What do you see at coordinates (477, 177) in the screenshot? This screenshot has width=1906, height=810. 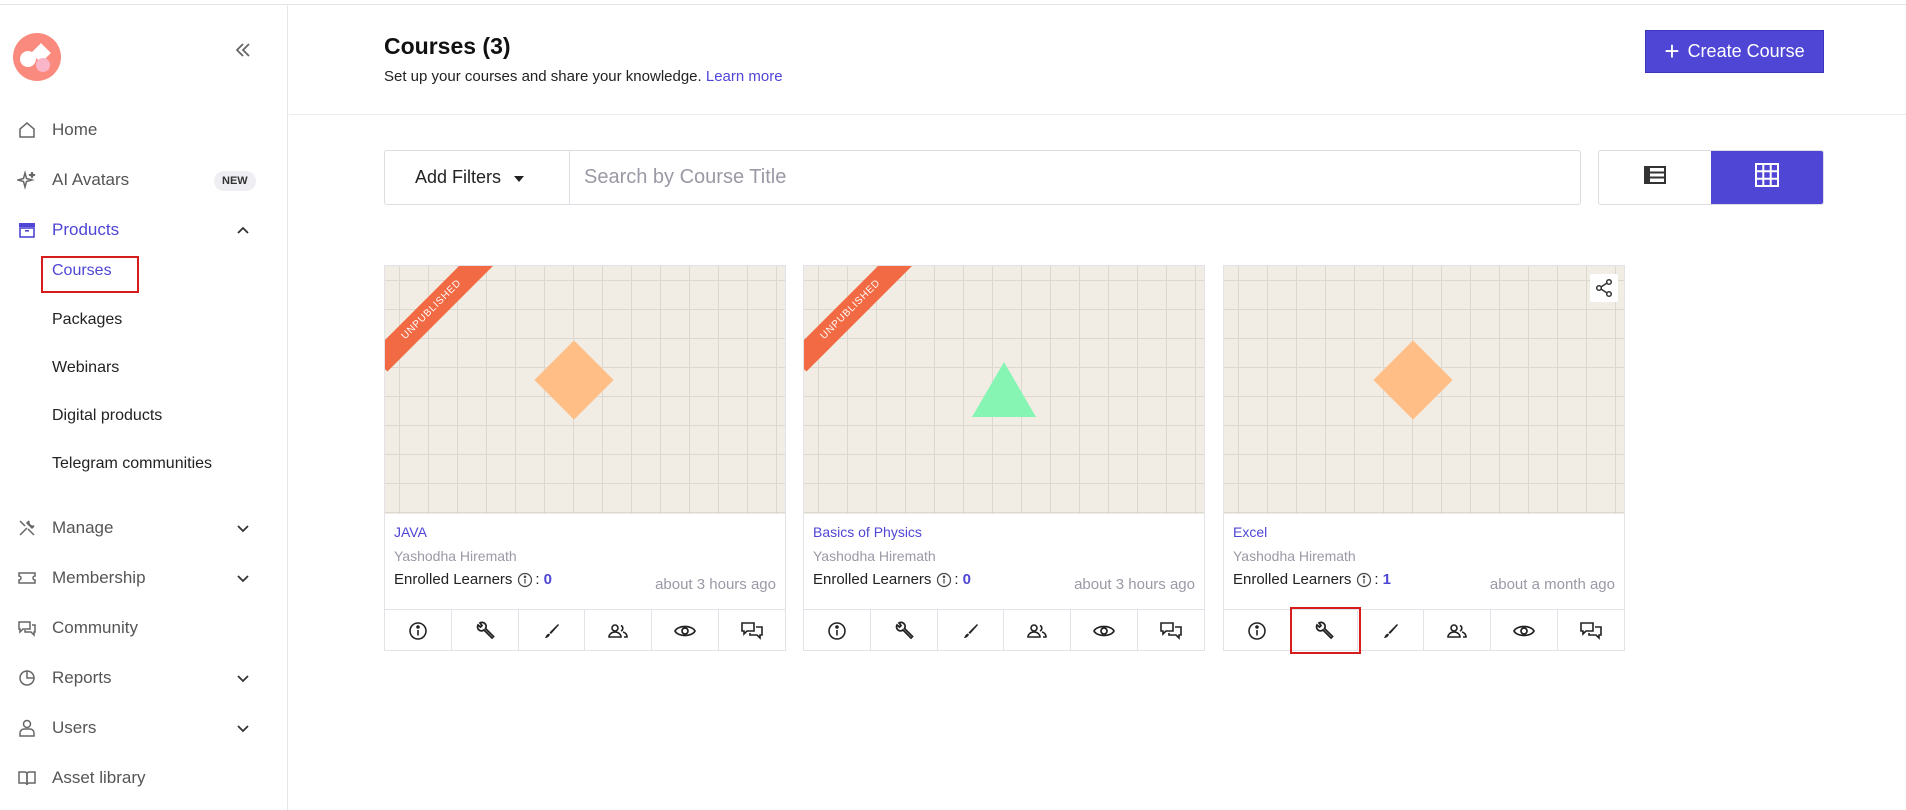 I see `add-filters-dropdown: Add Filters` at bounding box center [477, 177].